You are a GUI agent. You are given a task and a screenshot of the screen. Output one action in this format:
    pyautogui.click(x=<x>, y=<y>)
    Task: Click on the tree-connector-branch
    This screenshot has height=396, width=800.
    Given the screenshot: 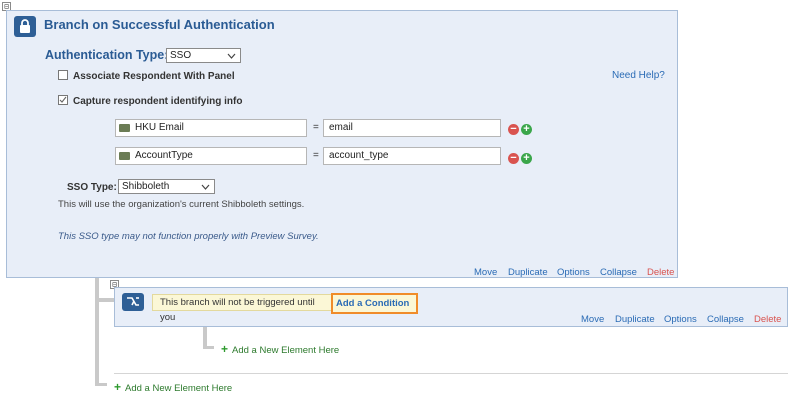 What is the action you would take?
    pyautogui.click(x=104, y=300)
    